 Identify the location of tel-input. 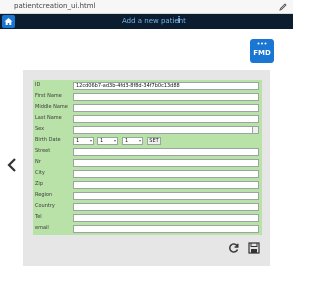
(166, 218).